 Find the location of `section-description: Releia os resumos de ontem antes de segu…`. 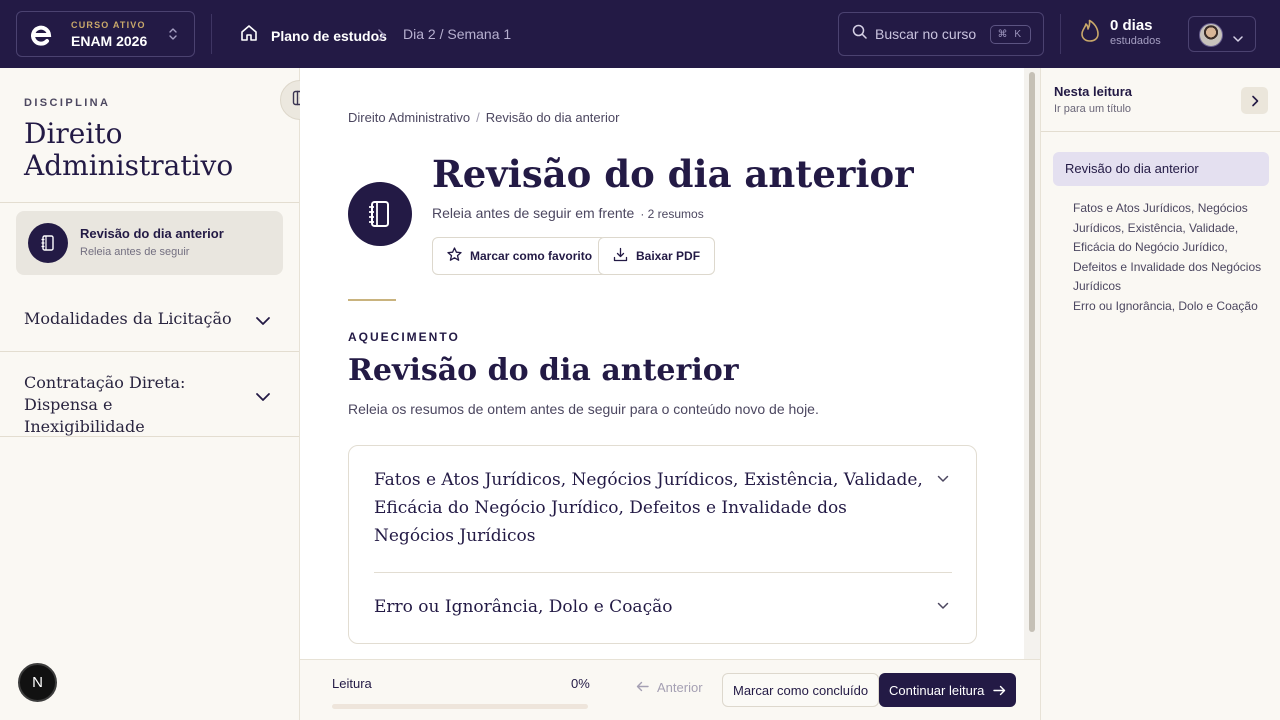

section-description: Releia os resumos de ontem antes de segu… is located at coordinates (583, 409).